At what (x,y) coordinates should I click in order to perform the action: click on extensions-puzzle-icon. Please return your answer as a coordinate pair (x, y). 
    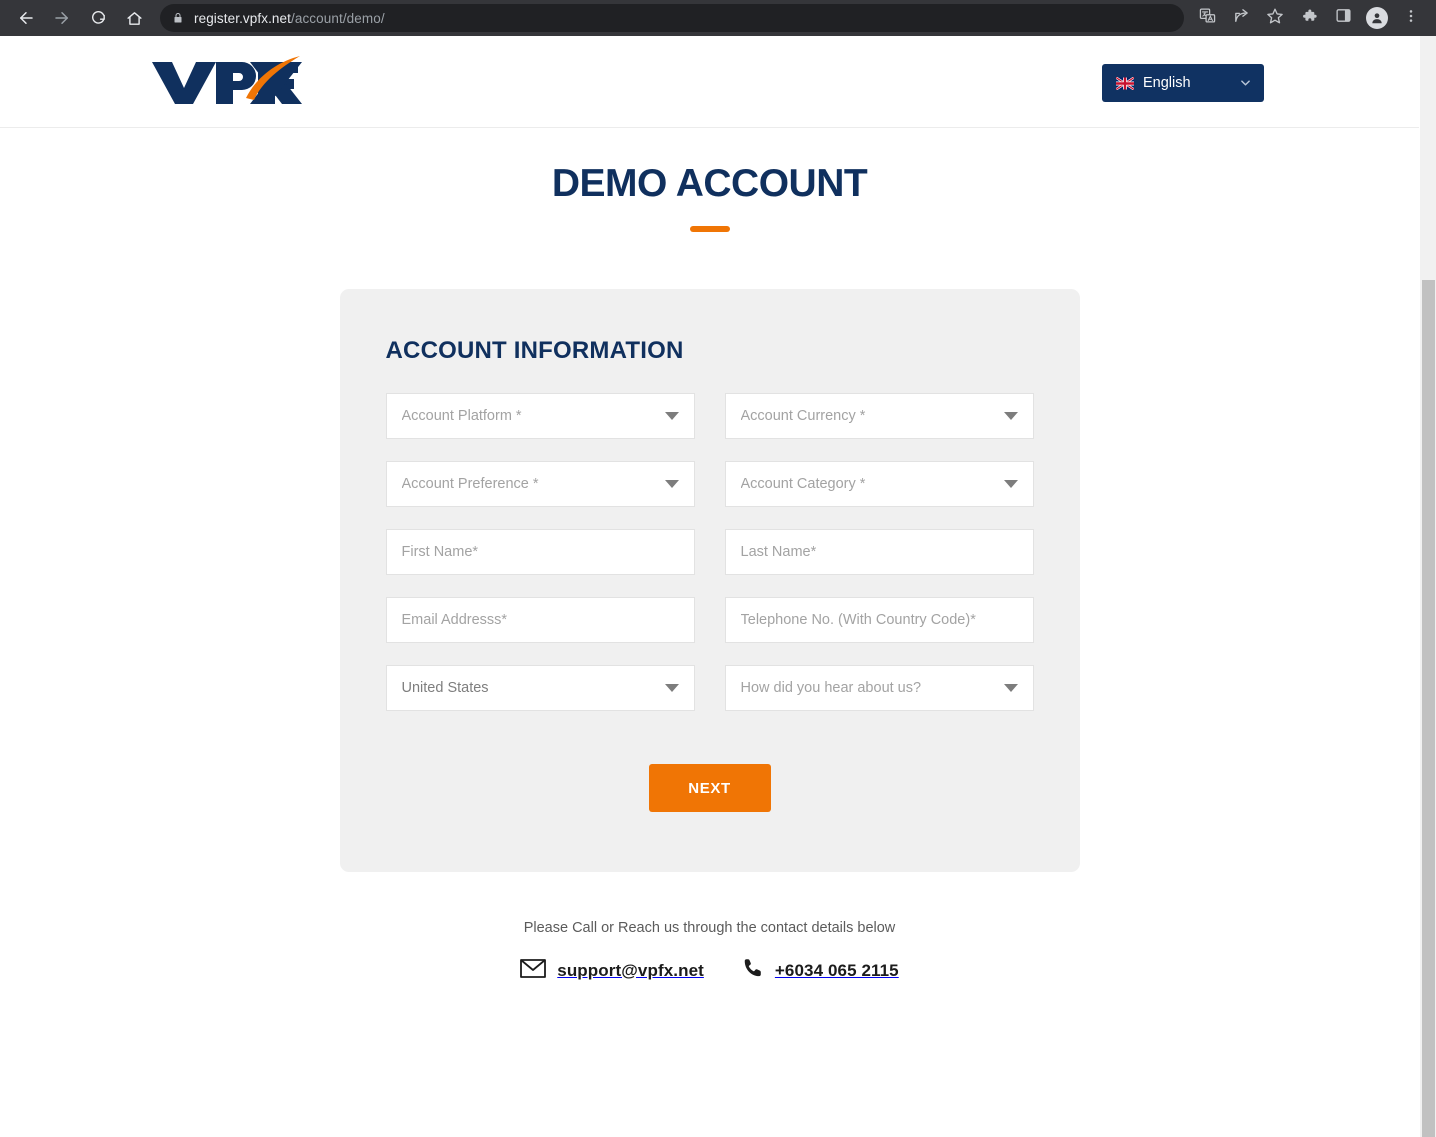
    Looking at the image, I should click on (1309, 18).